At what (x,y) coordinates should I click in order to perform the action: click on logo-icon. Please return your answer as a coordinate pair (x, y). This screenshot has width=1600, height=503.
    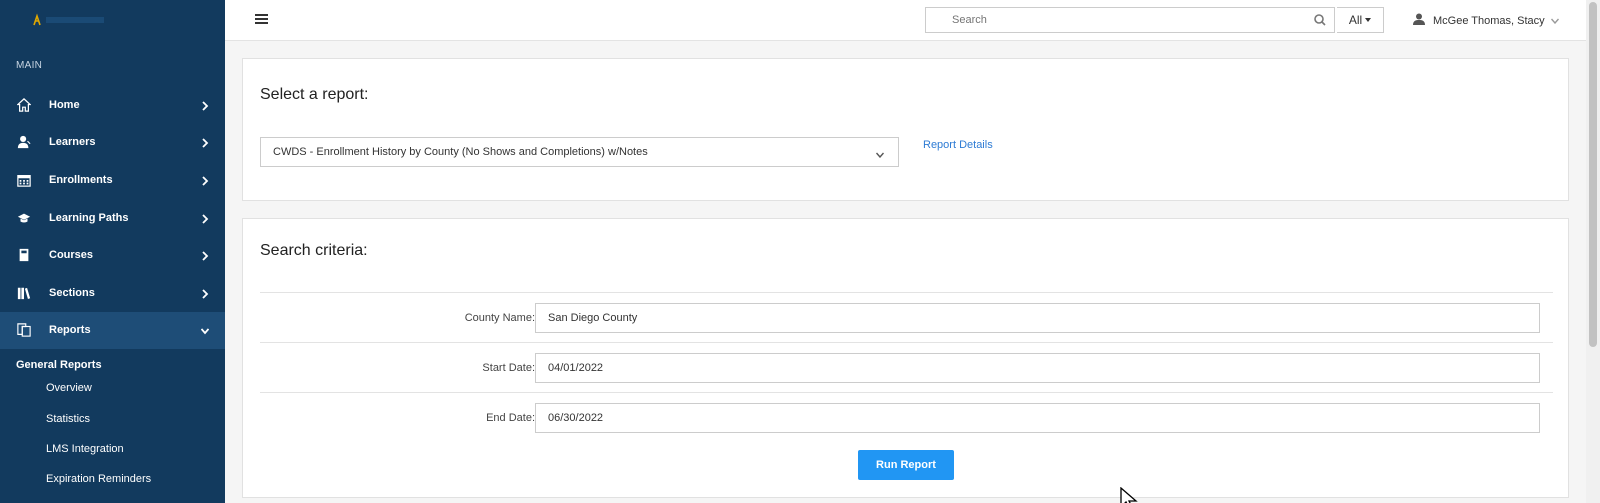
    Looking at the image, I should click on (68, 19).